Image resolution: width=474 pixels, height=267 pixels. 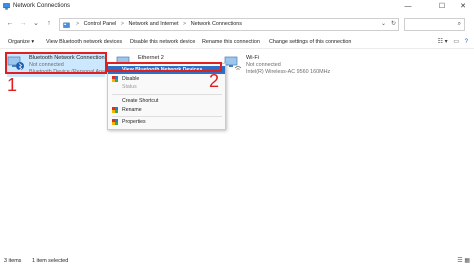 I want to click on breadcrumb-network-connections: Network Connections, so click(x=216, y=24).